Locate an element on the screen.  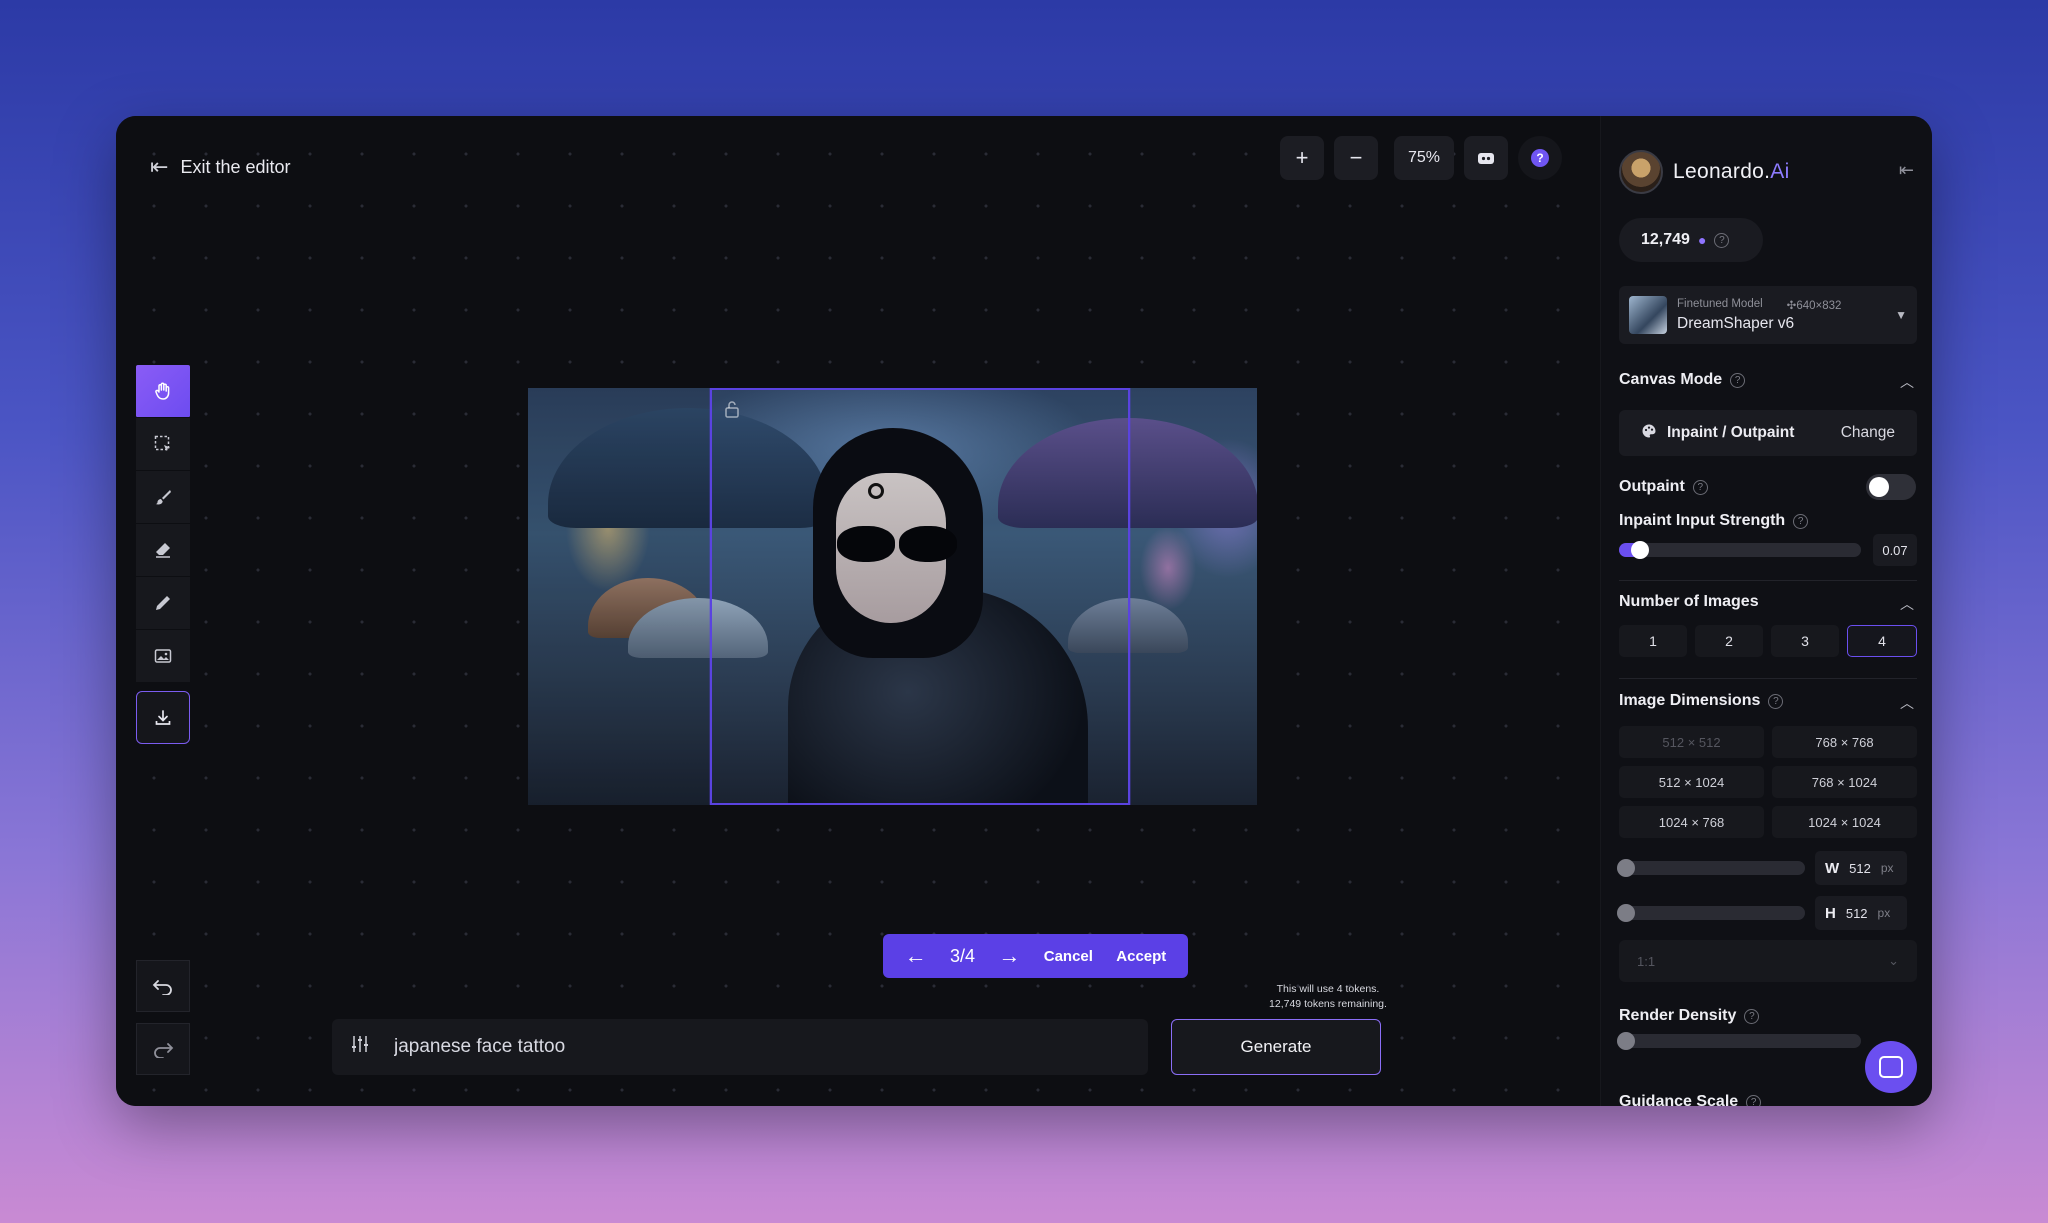
dimension-option: 768 × 768 is located at coordinates (1844, 742).